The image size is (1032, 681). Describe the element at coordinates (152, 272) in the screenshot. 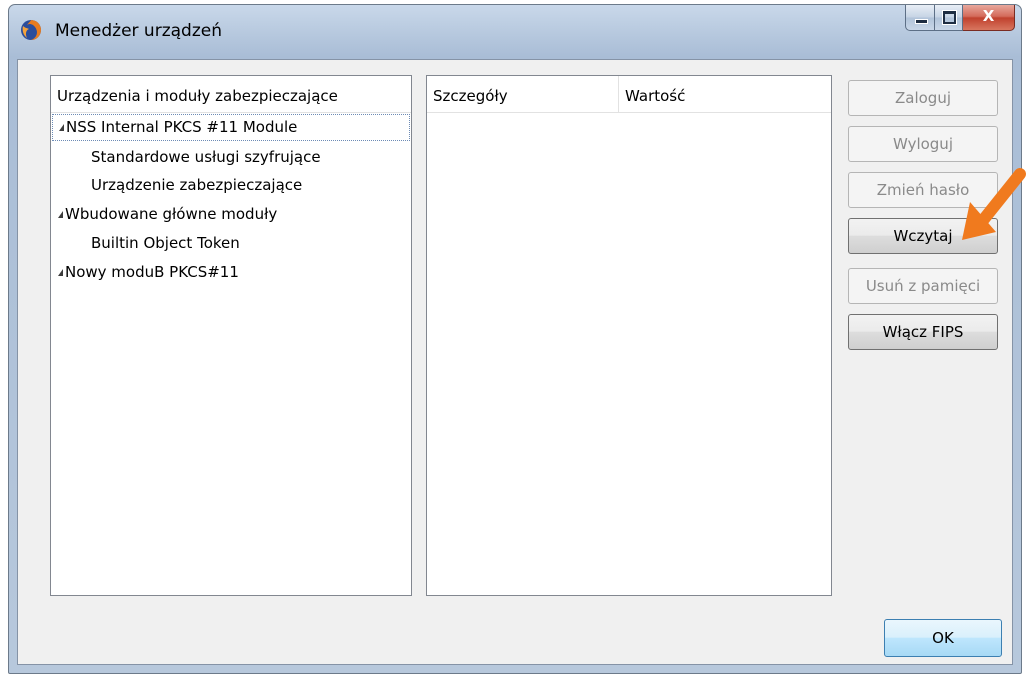

I see `tree-item-label: Nowy moduB PKCS#11` at that location.